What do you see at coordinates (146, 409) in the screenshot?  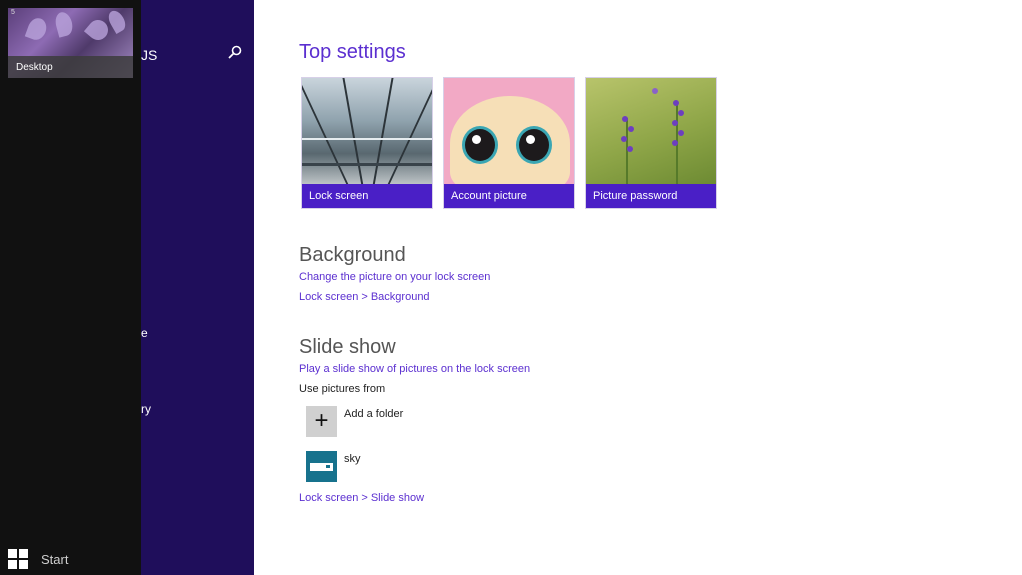 I see `nav-item-fragment: ry` at bounding box center [146, 409].